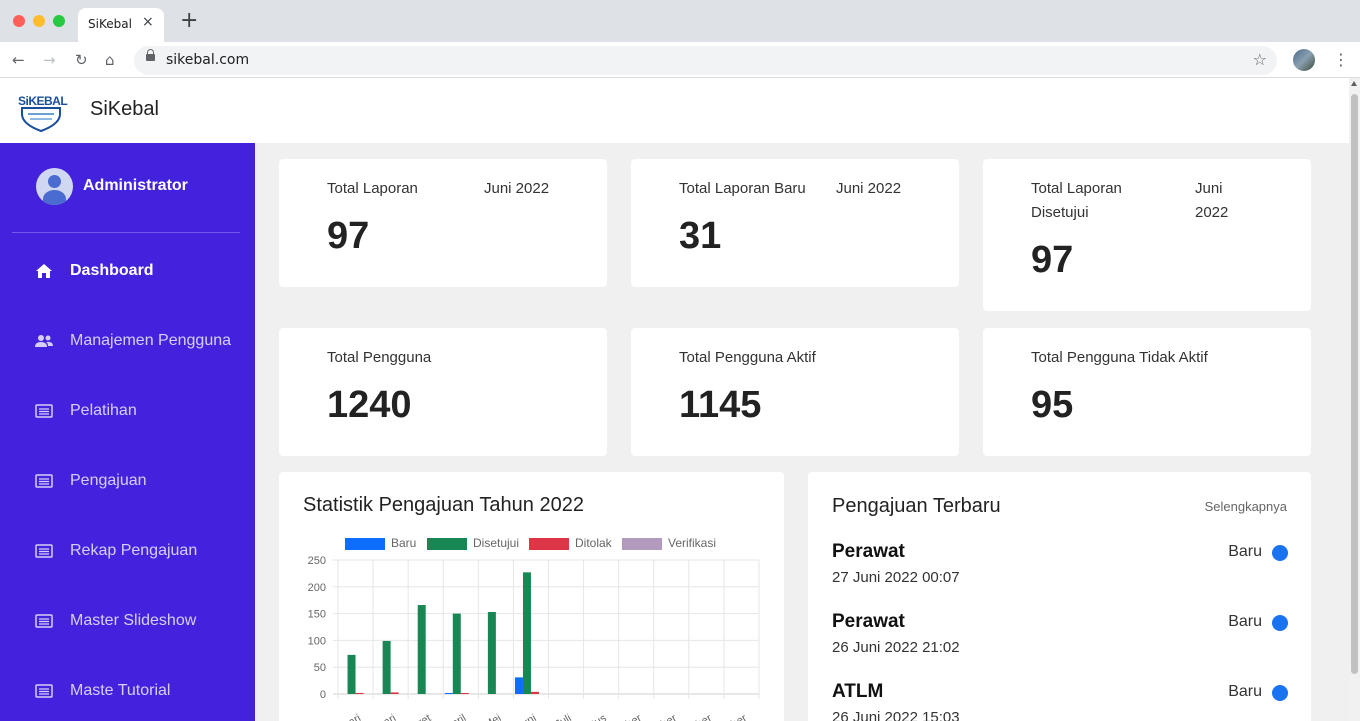  What do you see at coordinates (44, 271) in the screenshot?
I see `home-icon` at bounding box center [44, 271].